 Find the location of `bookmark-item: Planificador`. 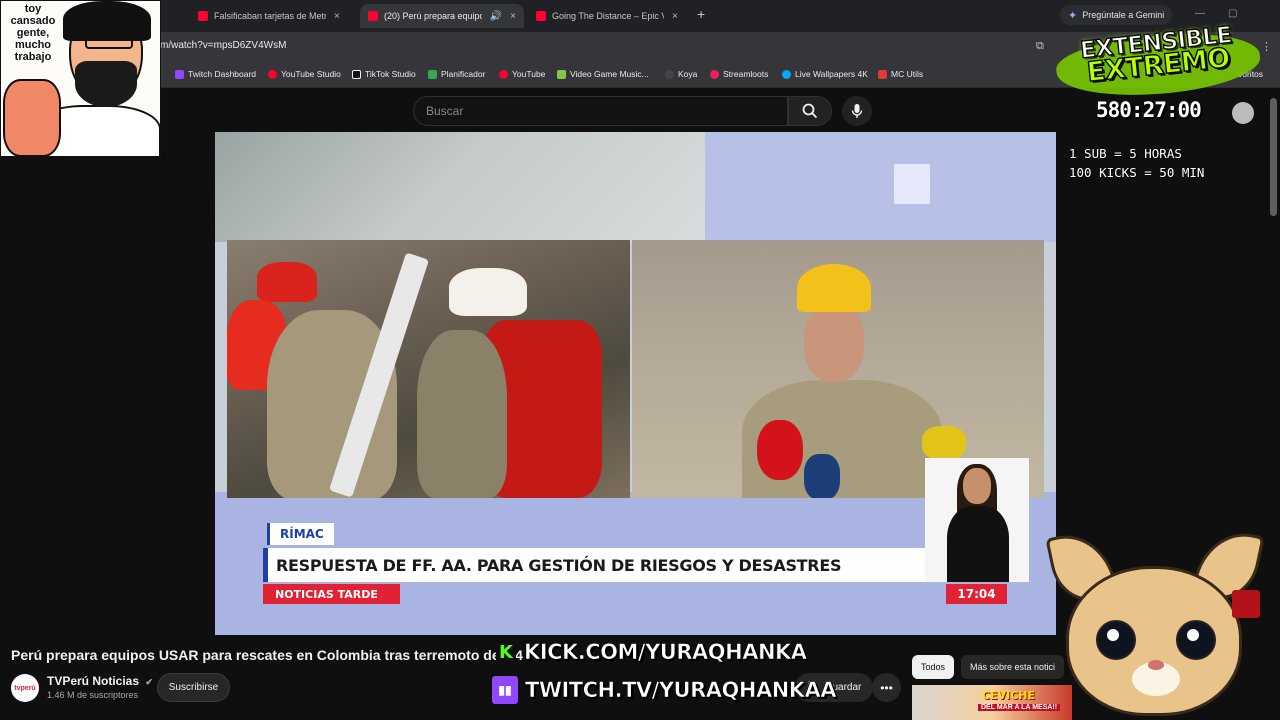

bookmark-item: Planificador is located at coordinates (456, 74).